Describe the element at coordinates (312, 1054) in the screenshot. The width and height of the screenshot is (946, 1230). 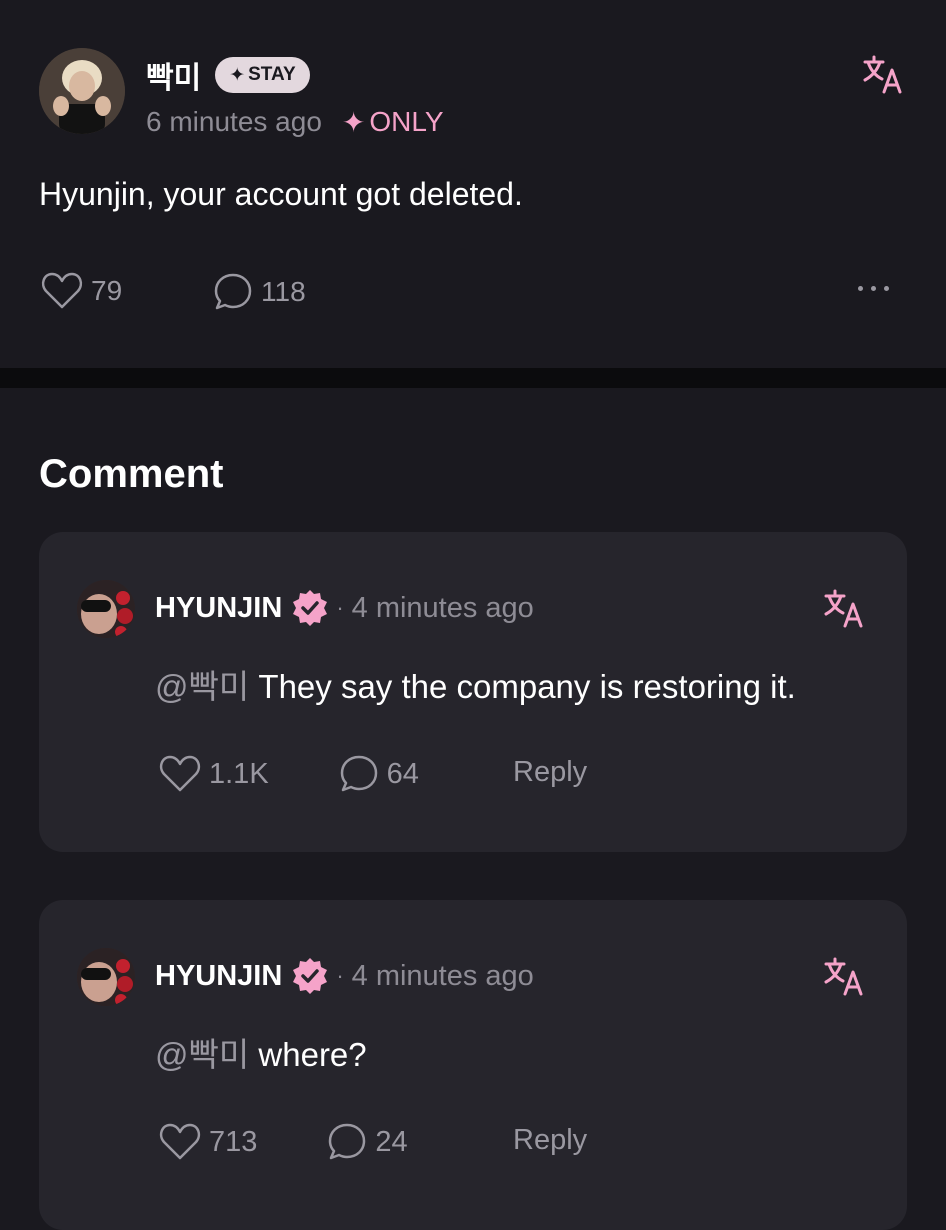
I see `comment-body: where?` at that location.